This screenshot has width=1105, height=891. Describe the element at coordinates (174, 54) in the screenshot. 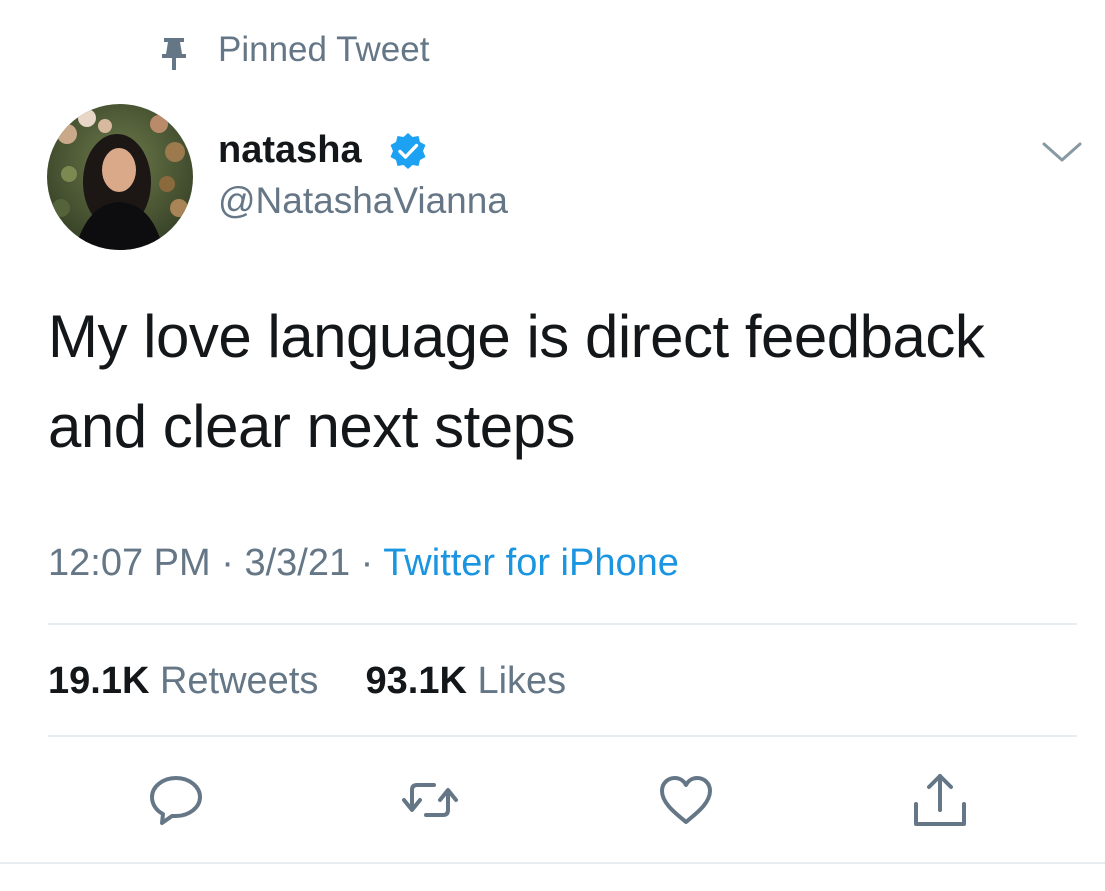

I see `pin-icon` at that location.